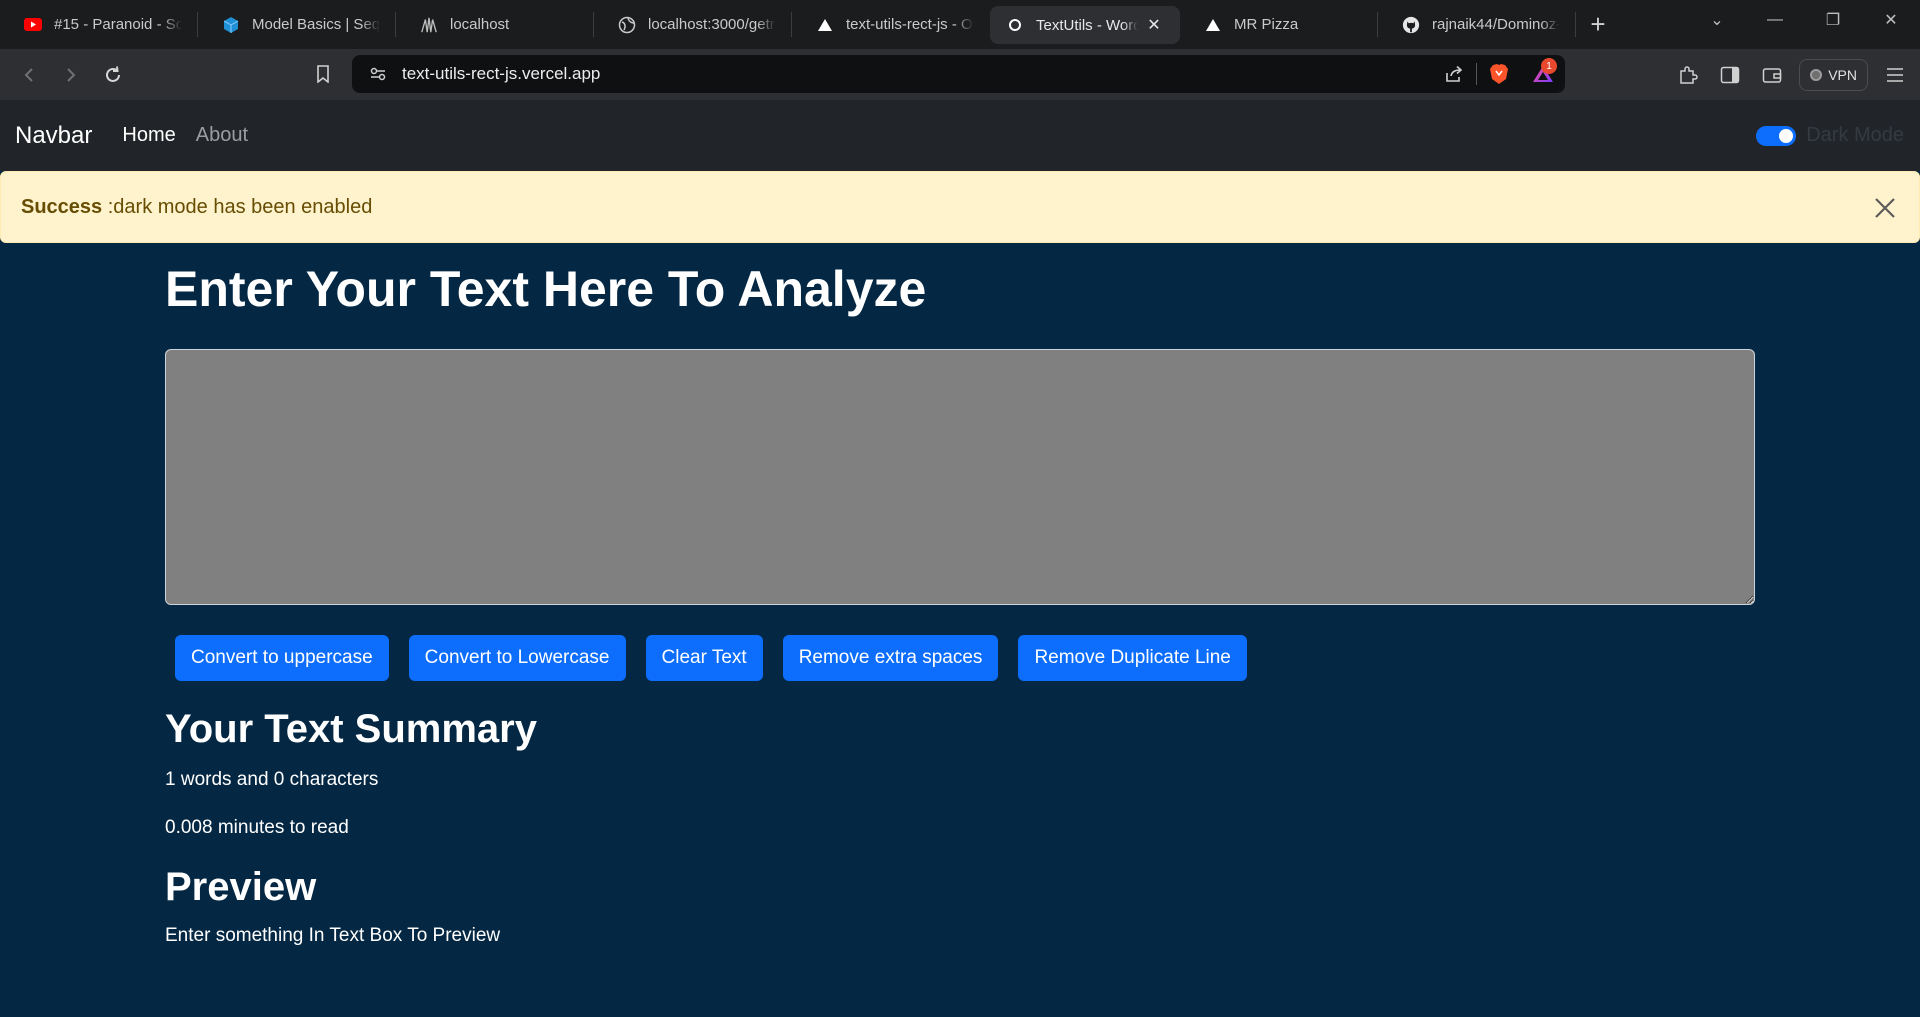 Image resolution: width=1920 pixels, height=1017 pixels. What do you see at coordinates (1793, 74) in the screenshot?
I see `browser-extensions-area: VPN` at bounding box center [1793, 74].